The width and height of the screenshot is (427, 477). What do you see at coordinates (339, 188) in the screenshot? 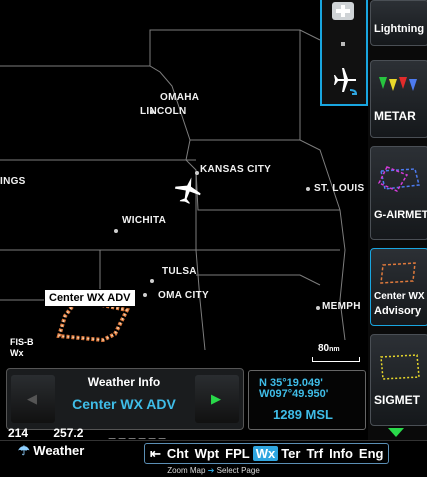
I see `city-st-louis: ST. LOUIS` at bounding box center [339, 188].